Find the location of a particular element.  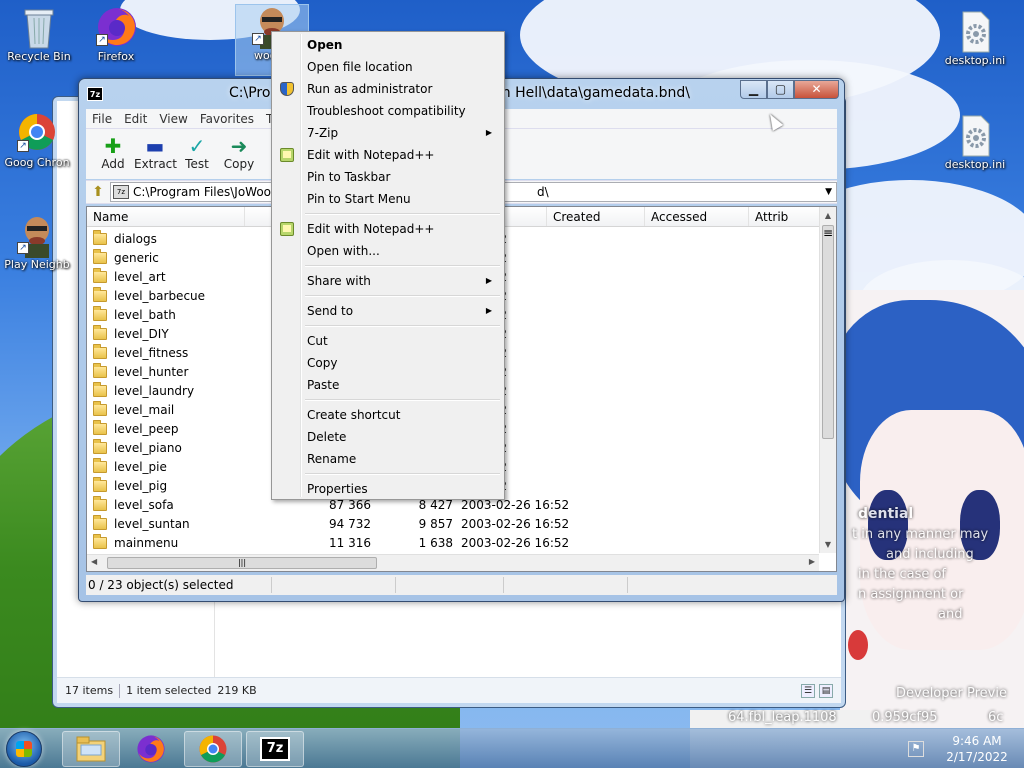

maximize-button: ▢ is located at coordinates (780, 89).